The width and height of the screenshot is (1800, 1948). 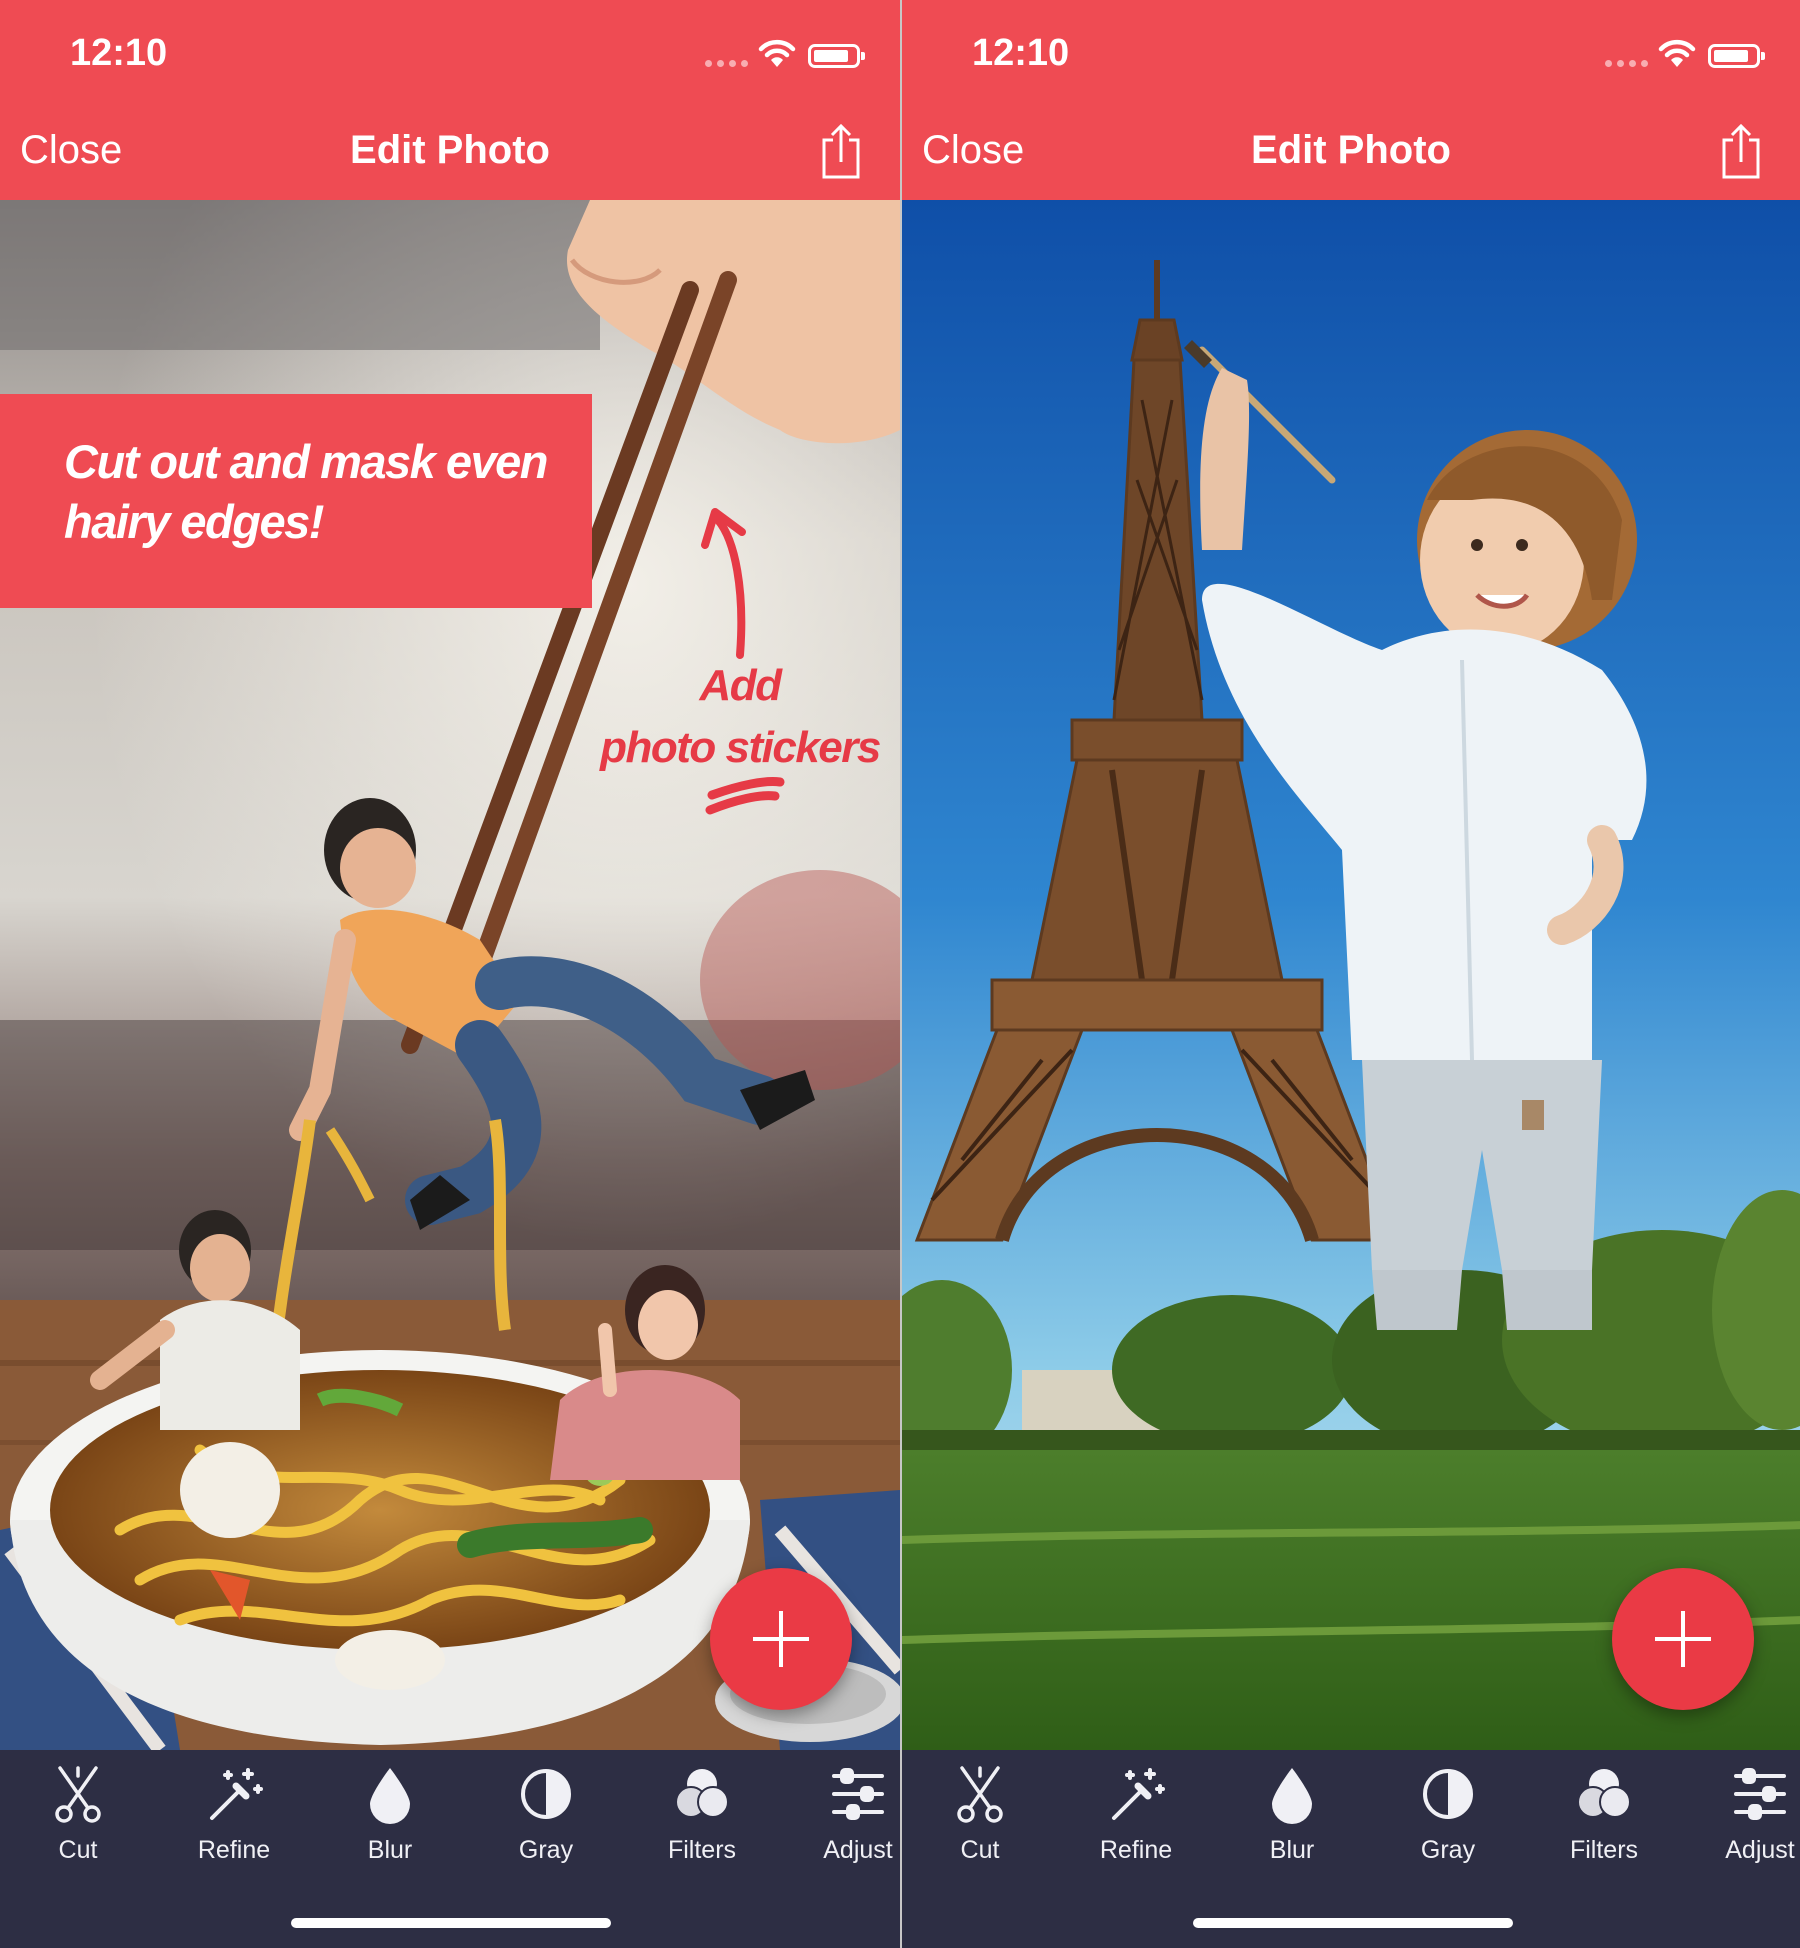 I want to click on callout-line: Add, so click(x=740, y=685).